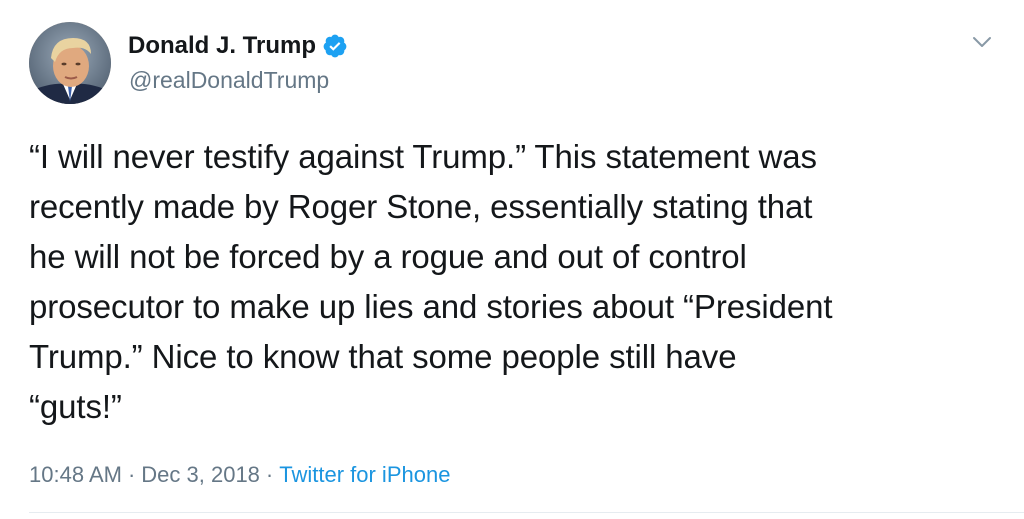  I want to click on tweet-time: 10:48 AM, so click(75, 474).